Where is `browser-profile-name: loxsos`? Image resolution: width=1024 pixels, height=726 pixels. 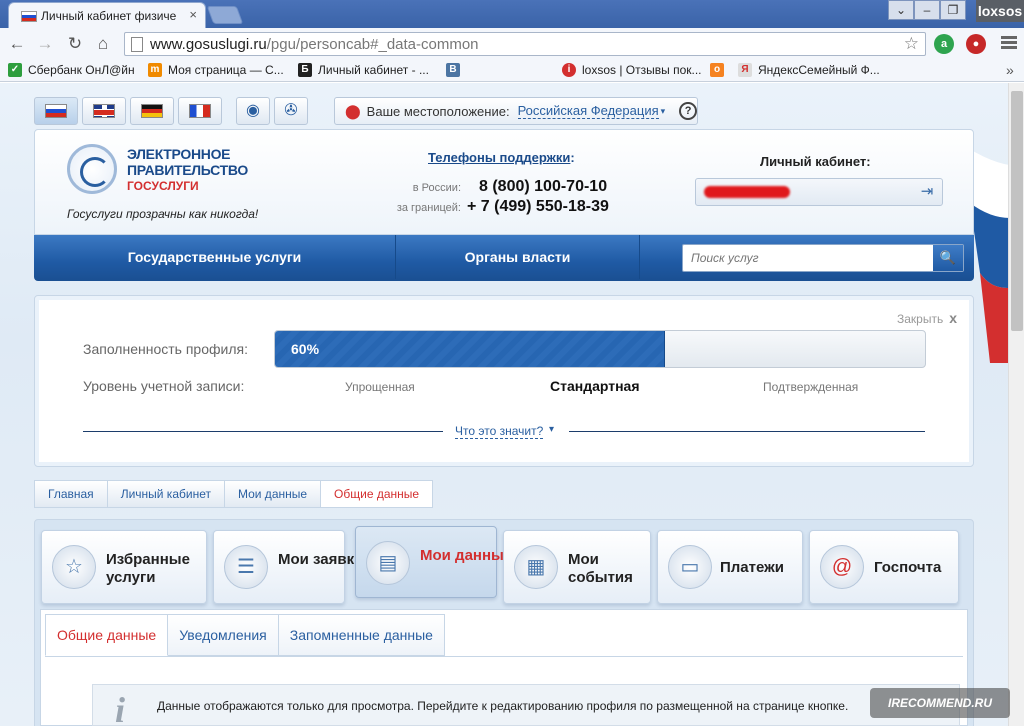
browser-profile-name: loxsos is located at coordinates (1000, 11).